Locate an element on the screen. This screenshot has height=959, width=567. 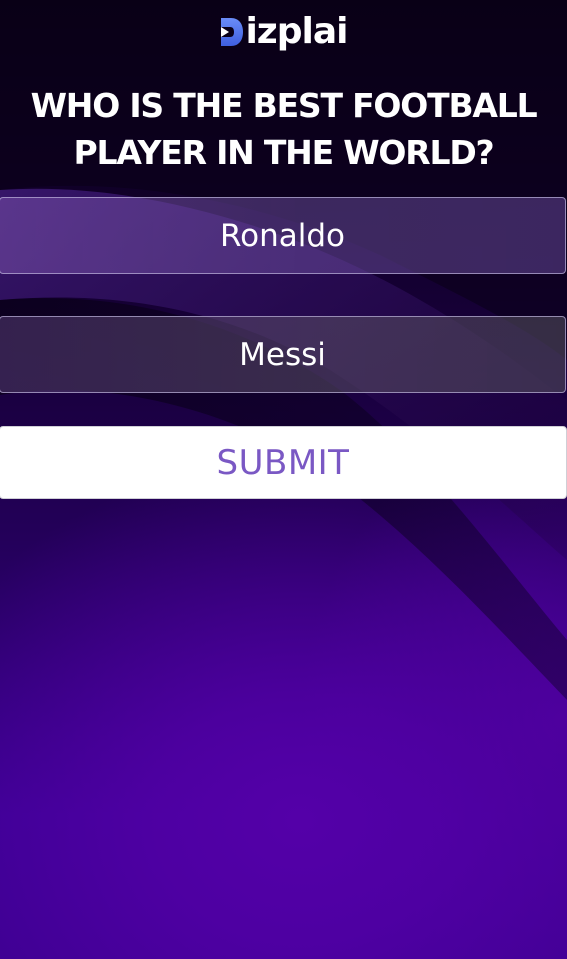
brand-logo: izplai is located at coordinates (283, 32).